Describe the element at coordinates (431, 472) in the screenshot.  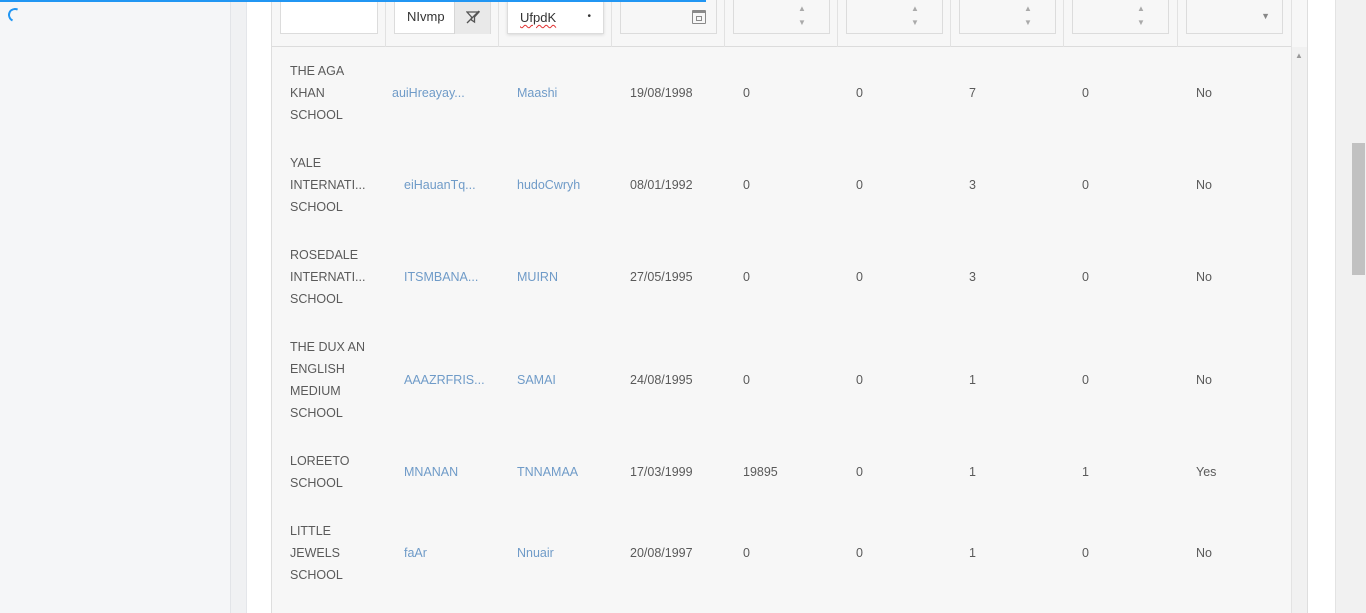
I see `cell-code: MNANAN` at that location.